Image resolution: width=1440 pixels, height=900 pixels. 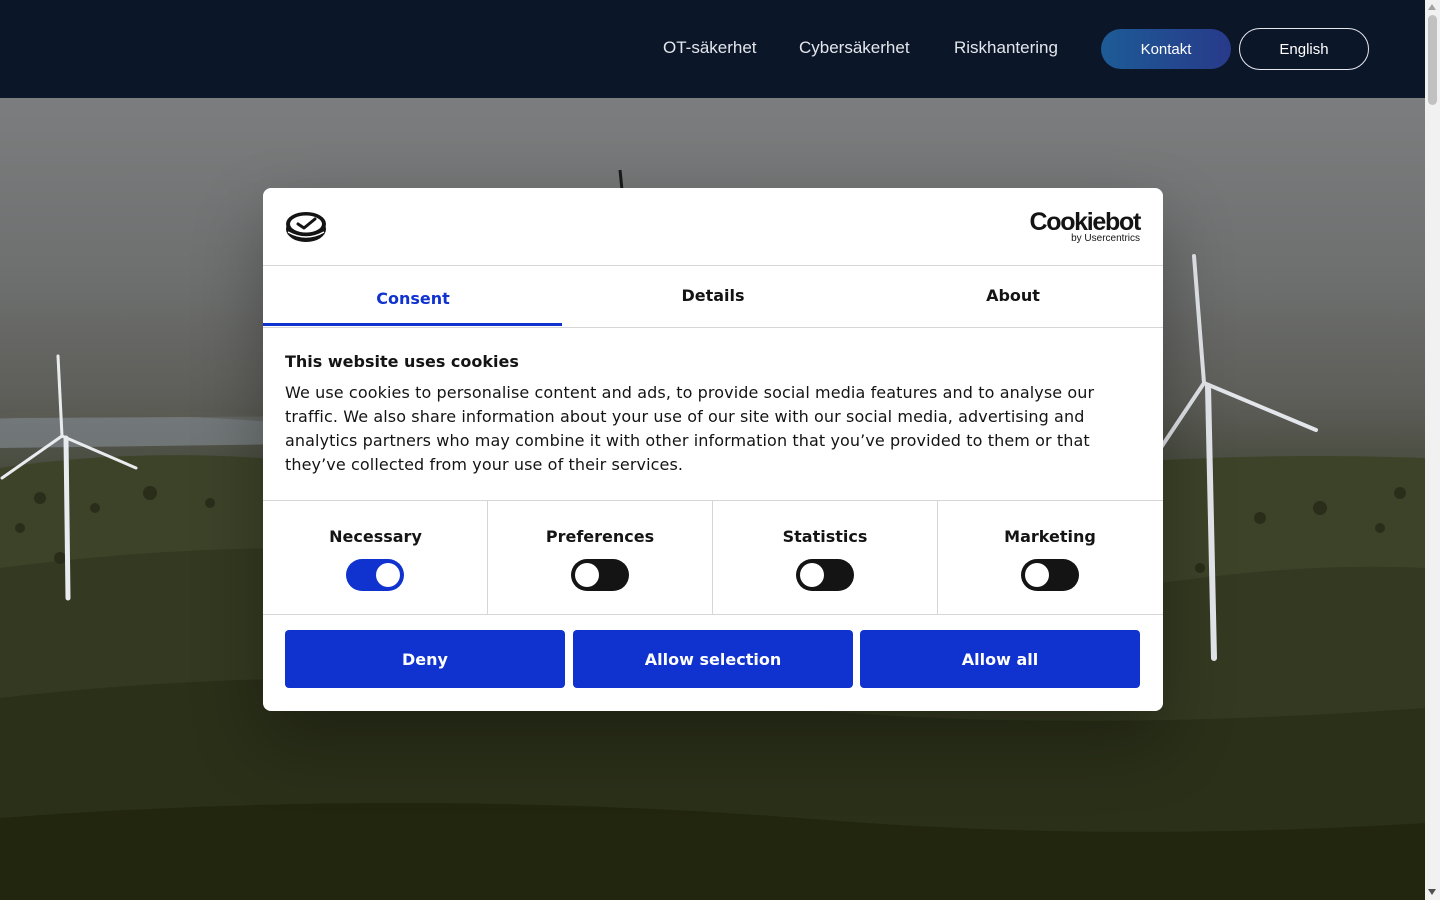 What do you see at coordinates (825, 536) in the screenshot?
I see `toggle-label-statistics: Statistics` at bounding box center [825, 536].